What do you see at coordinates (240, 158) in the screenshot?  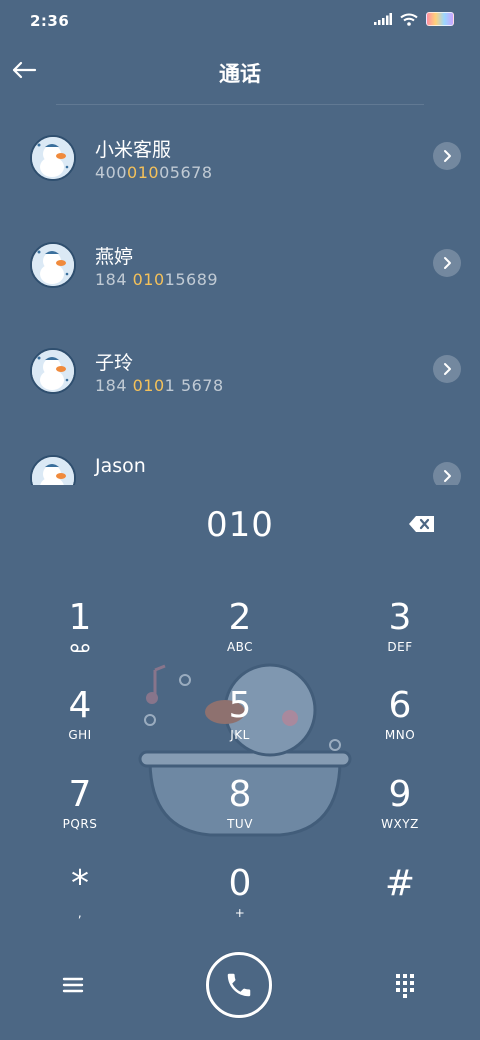 I see `contact-item: 小米客服 40001005678` at bounding box center [240, 158].